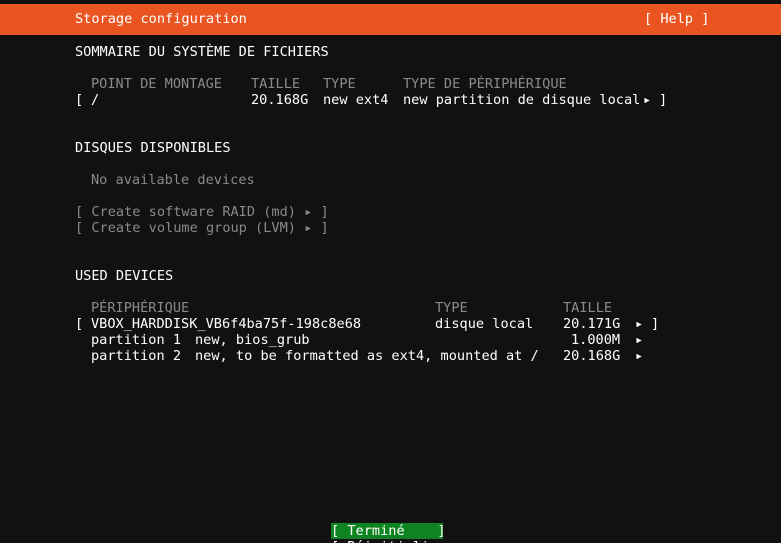 The image size is (781, 543). What do you see at coordinates (79, 324) in the screenshot?
I see `disk-open-bracket: [` at bounding box center [79, 324].